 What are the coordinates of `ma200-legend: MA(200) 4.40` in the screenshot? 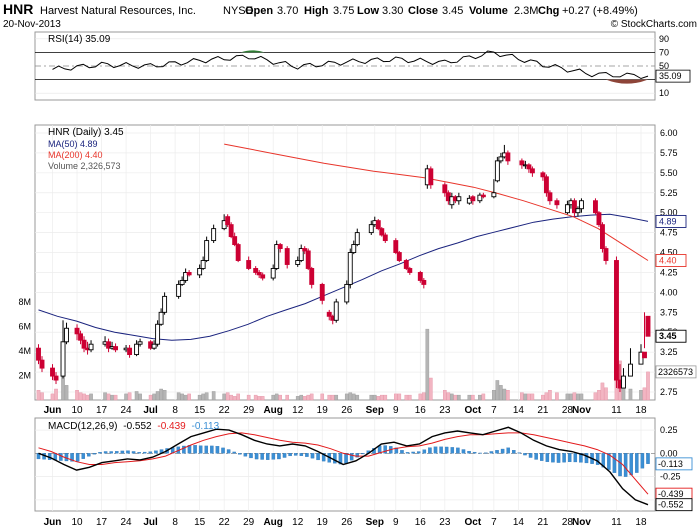 It's located at (75, 155).